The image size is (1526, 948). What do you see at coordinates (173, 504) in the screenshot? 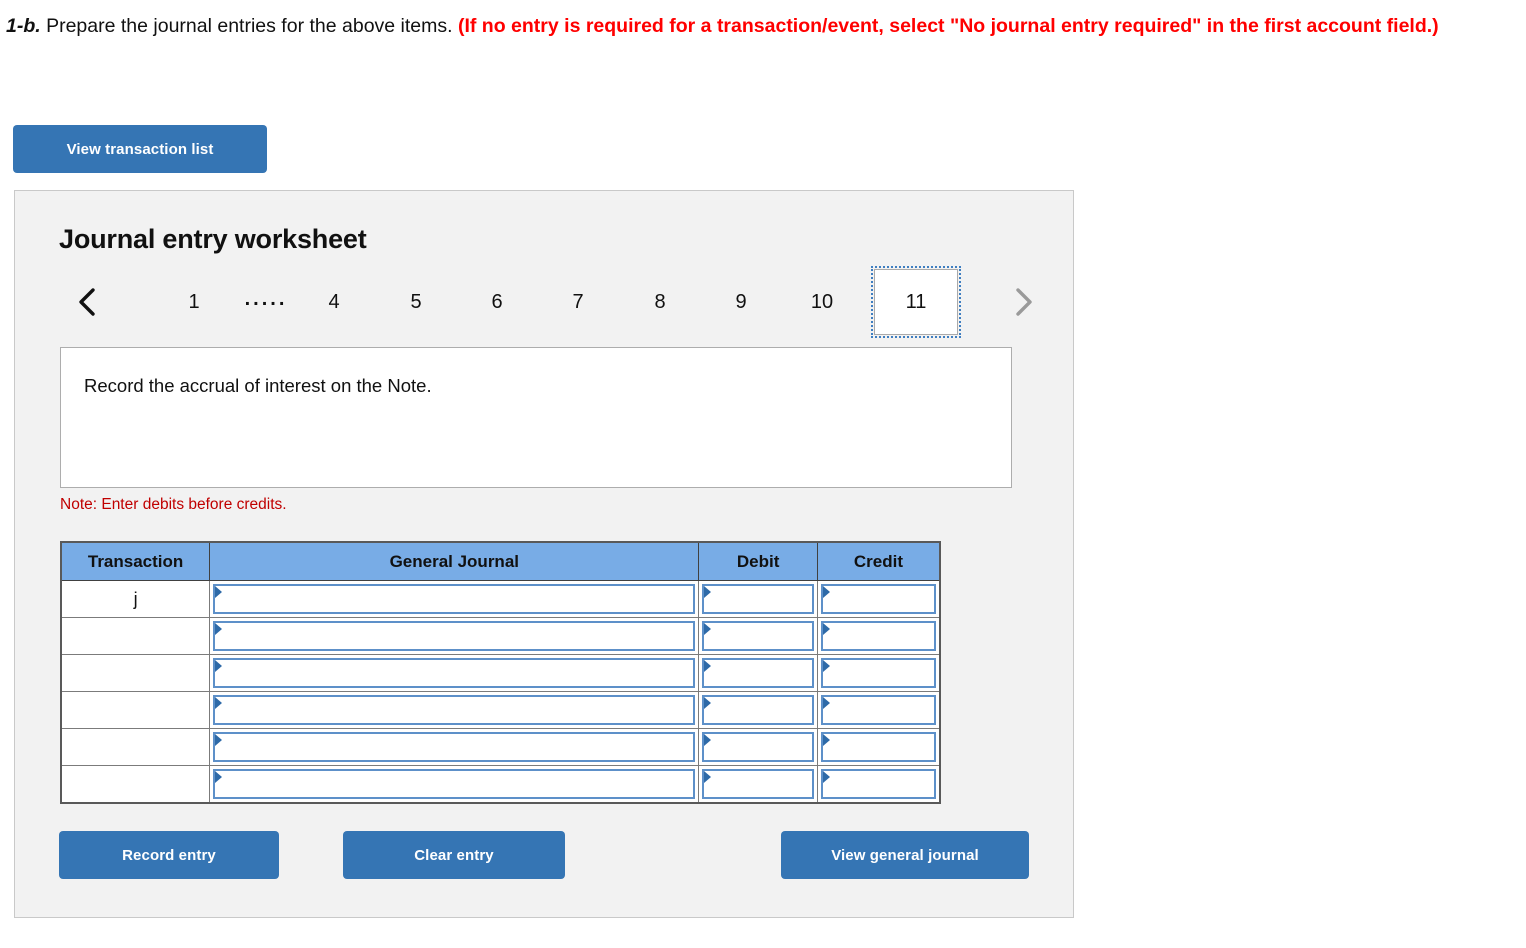
I see `debits-before-credits-note: Note: Enter debits before credits.` at bounding box center [173, 504].